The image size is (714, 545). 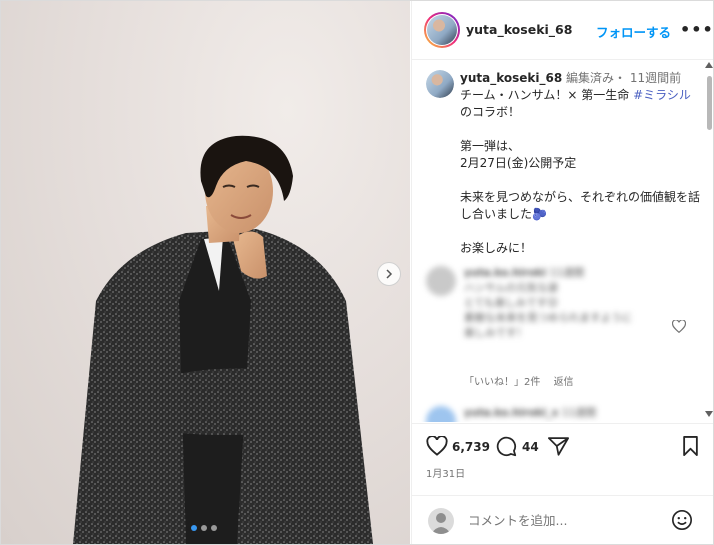 What do you see at coordinates (511, 413) in the screenshot?
I see `commenter-username: yuta.ko.hiroki_x` at bounding box center [511, 413].